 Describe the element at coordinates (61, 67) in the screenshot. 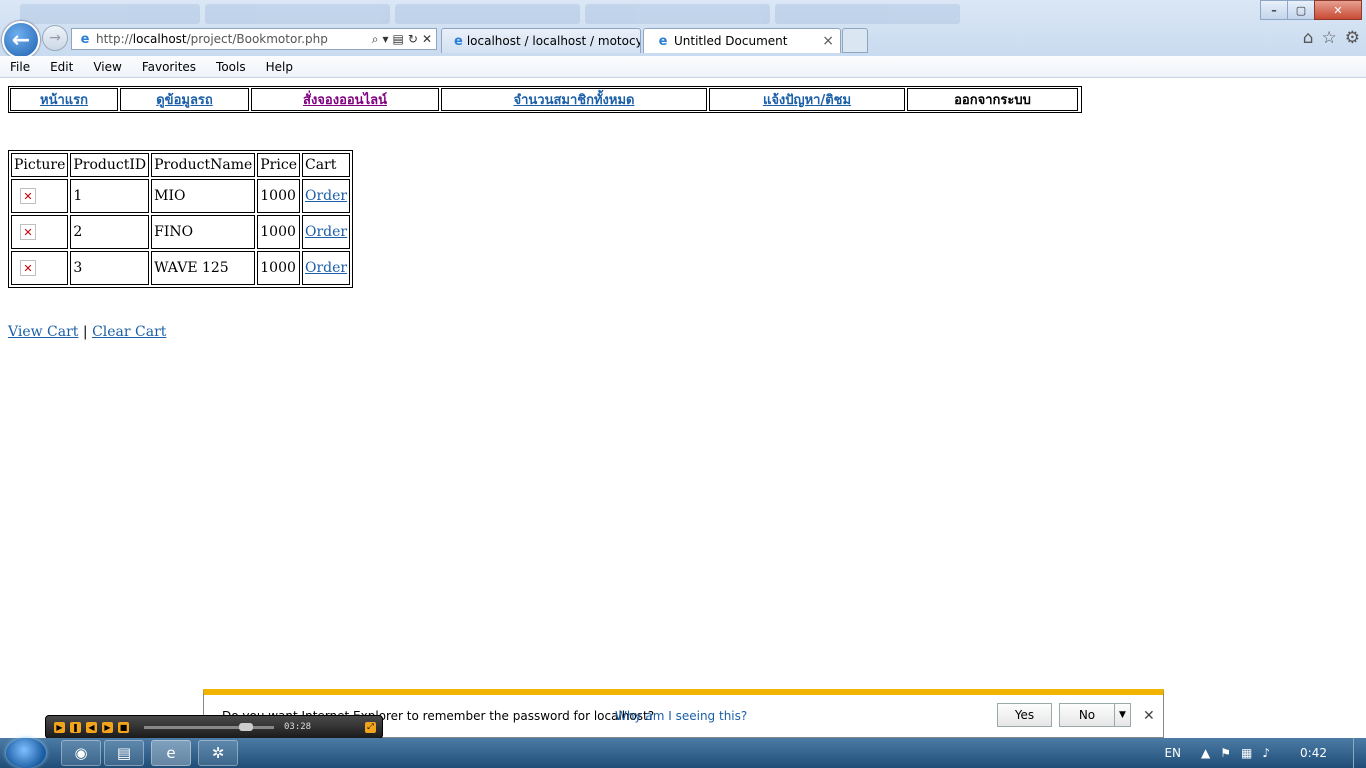

I see `menu-edit: Edit` at that location.